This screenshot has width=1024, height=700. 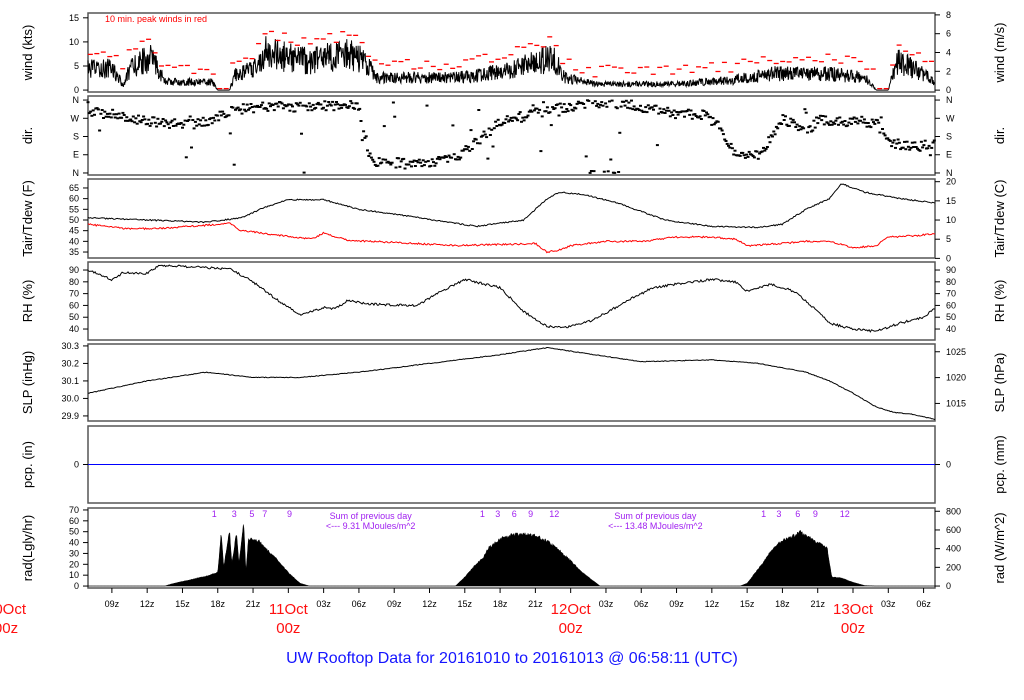 What do you see at coordinates (74, 553) in the screenshot?
I see `y-tick-label-left: 30` at bounding box center [74, 553].